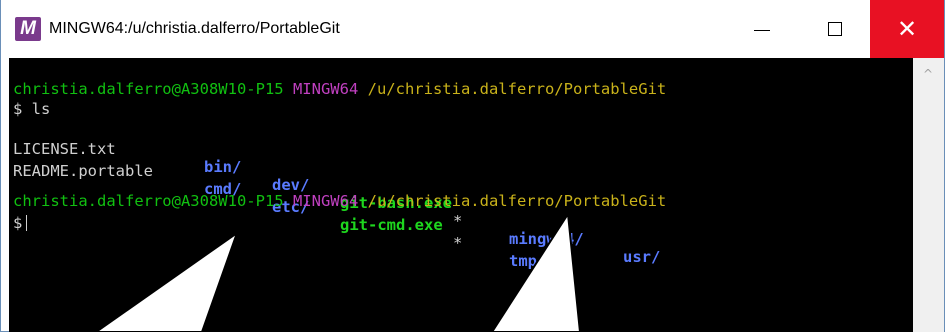 This screenshot has height=332, width=945. I want to click on dir-bin: bin/, so click(223, 167).